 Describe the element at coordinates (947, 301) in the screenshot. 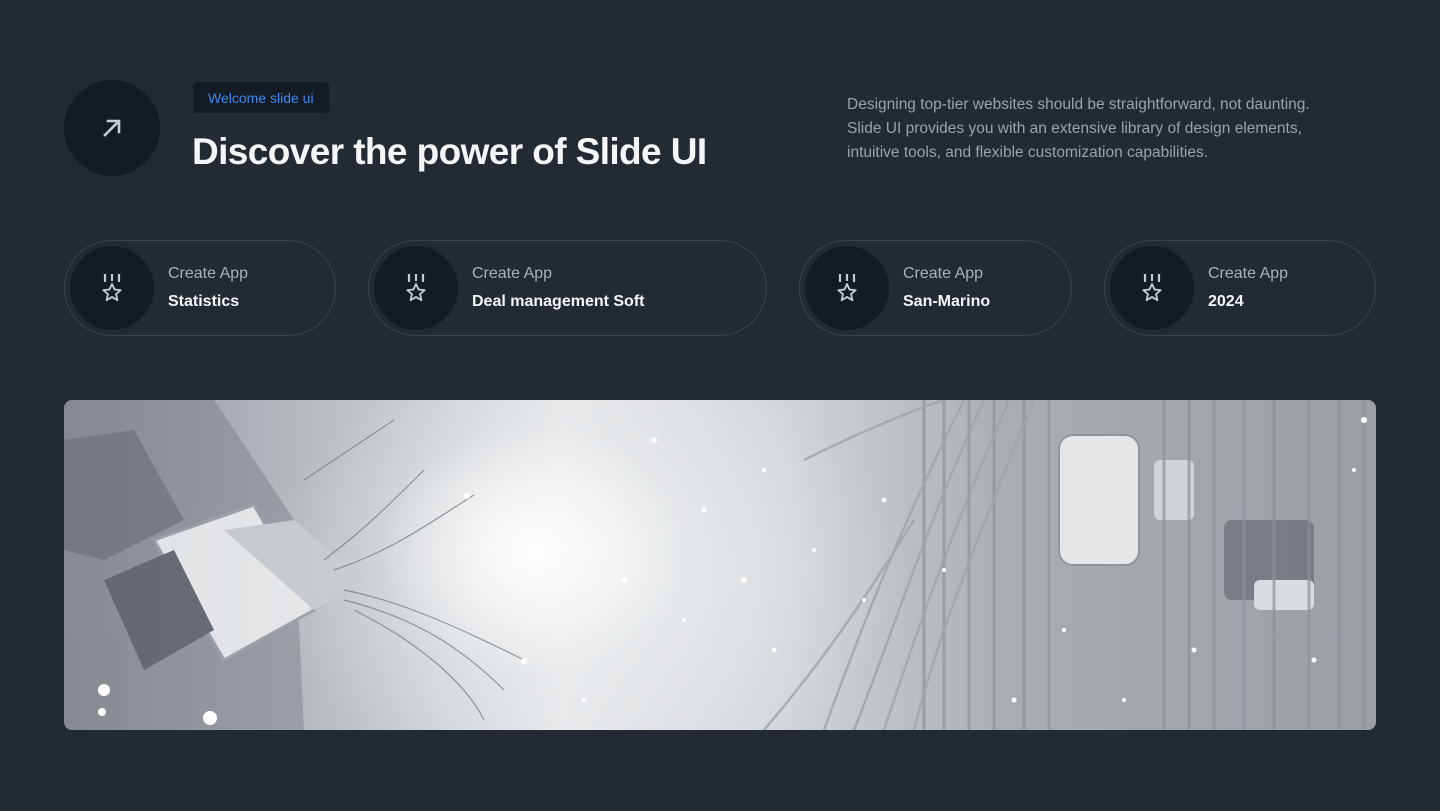

I see `card-value: San-Marino` at that location.